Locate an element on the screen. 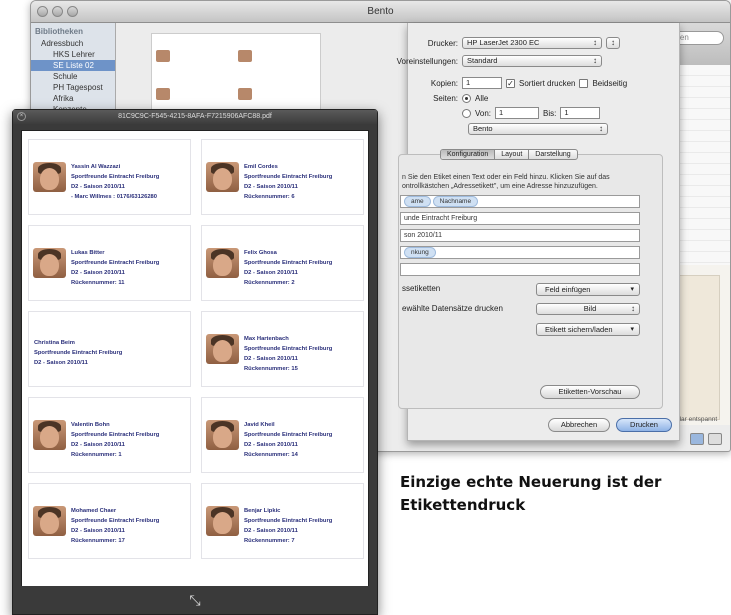  duplex-label: Beidseitig is located at coordinates (610, 83).